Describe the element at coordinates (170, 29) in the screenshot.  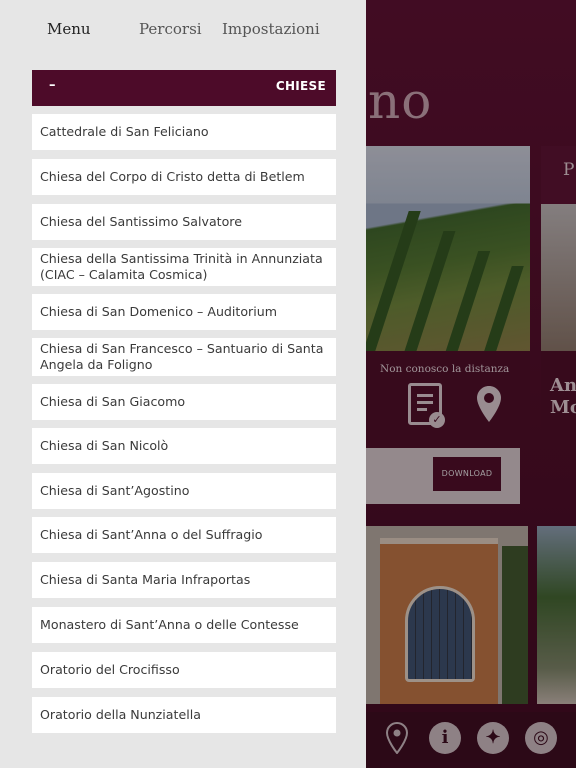
I see `tab-percorsi: Percorsi` at that location.